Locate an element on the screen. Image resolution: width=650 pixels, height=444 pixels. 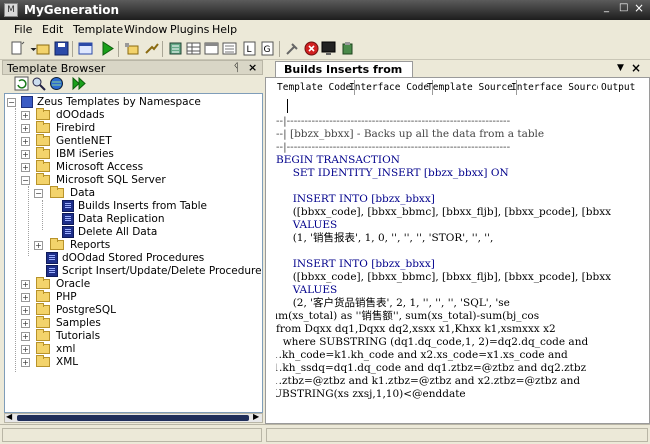
document-close-icon: × is located at coordinates (636, 68).